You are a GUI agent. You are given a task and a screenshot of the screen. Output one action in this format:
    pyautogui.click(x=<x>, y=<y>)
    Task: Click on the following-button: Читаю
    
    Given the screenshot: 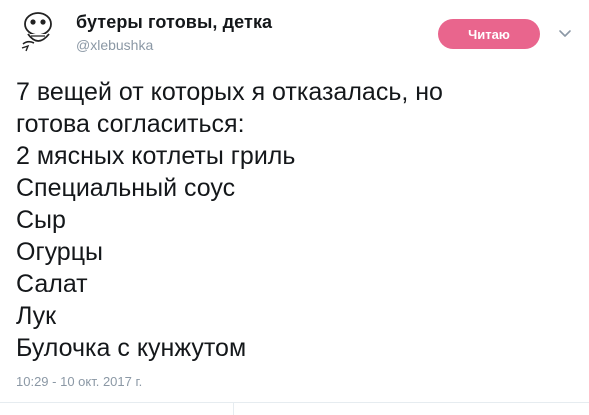 What is the action you would take?
    pyautogui.click(x=489, y=34)
    